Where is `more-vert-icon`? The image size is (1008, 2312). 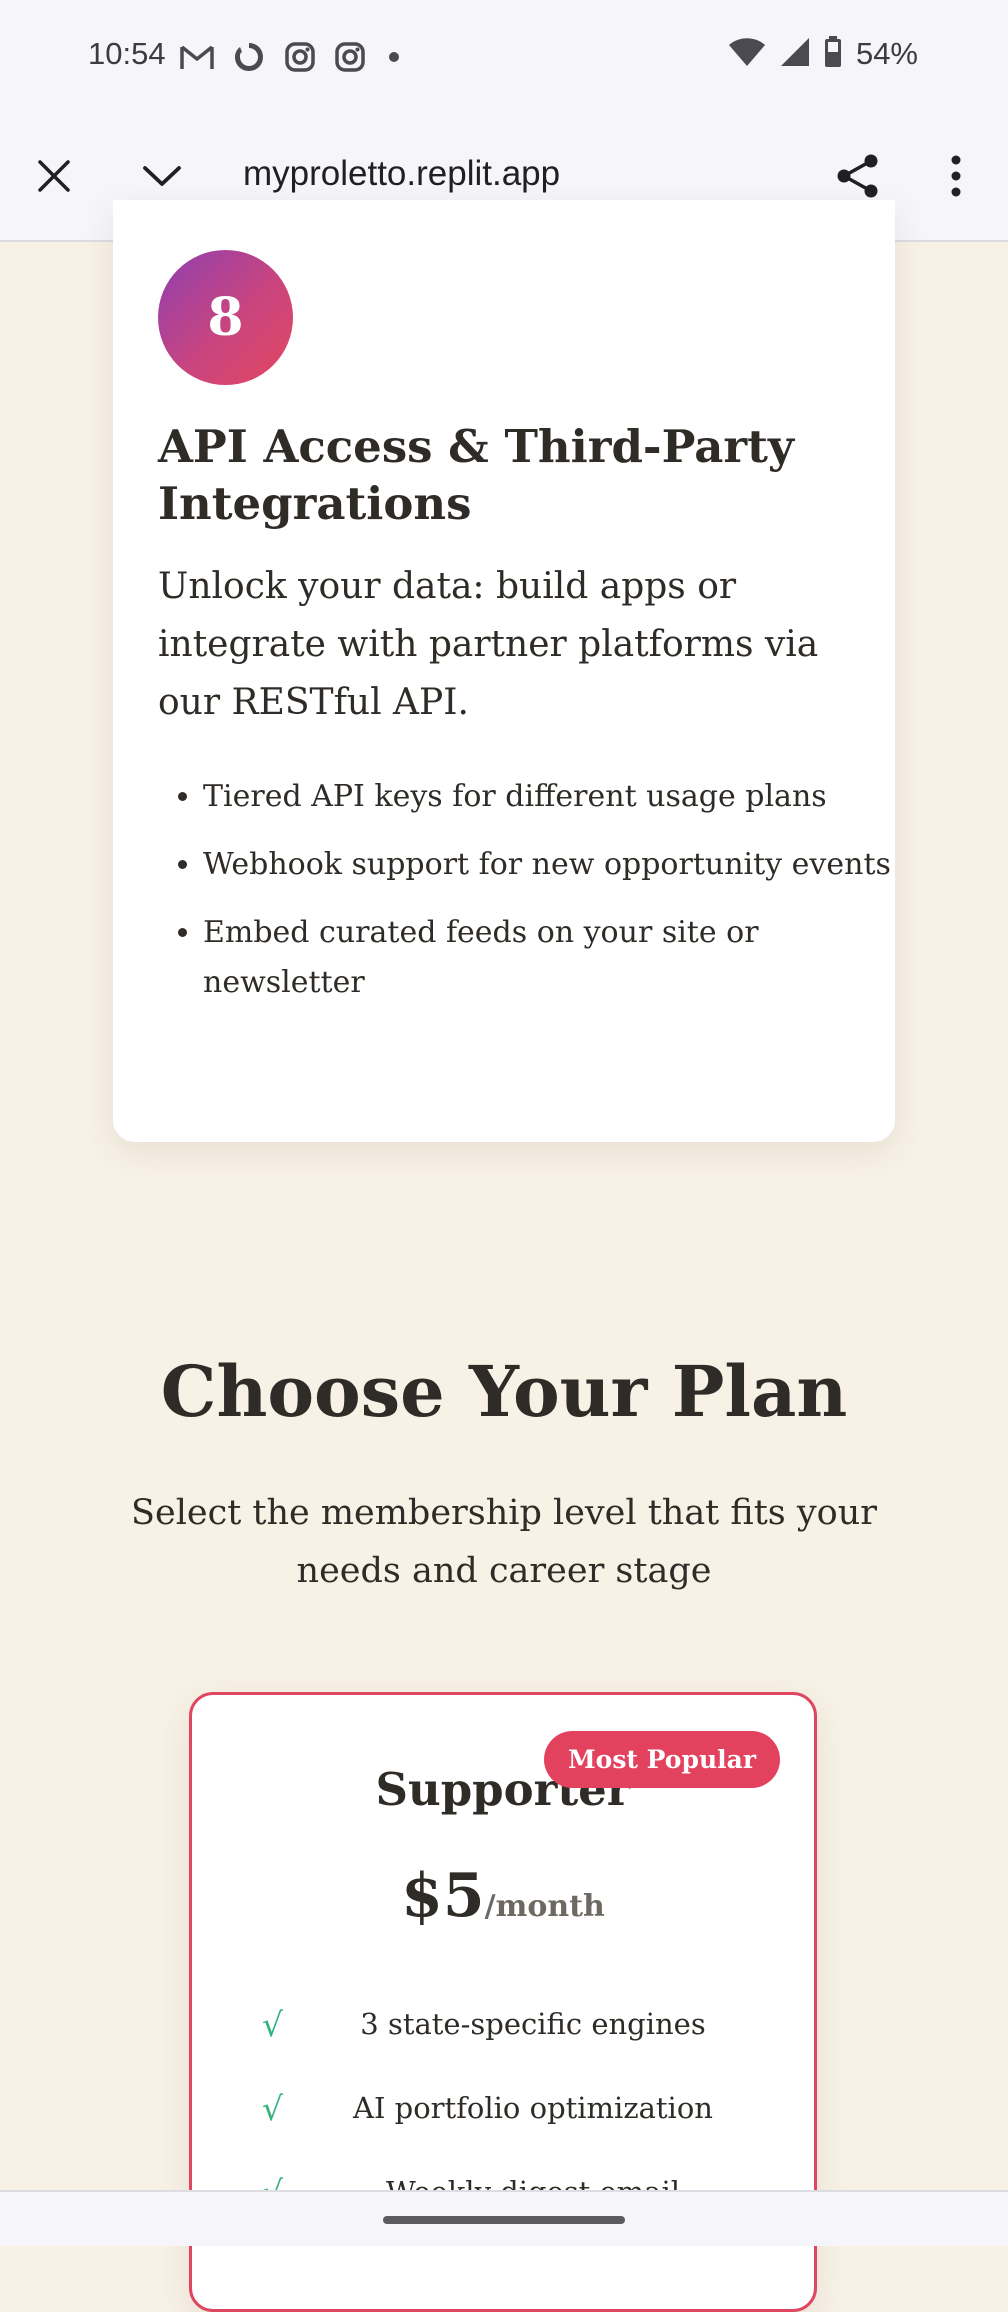
more-vert-icon is located at coordinates (956, 178).